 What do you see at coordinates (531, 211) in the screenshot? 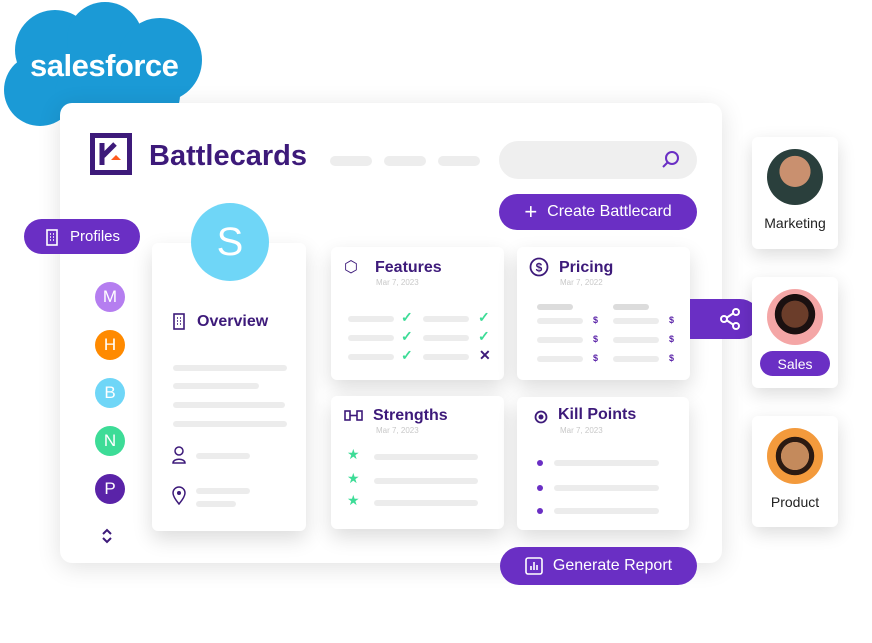
I see `plus-icon: +` at bounding box center [531, 211].